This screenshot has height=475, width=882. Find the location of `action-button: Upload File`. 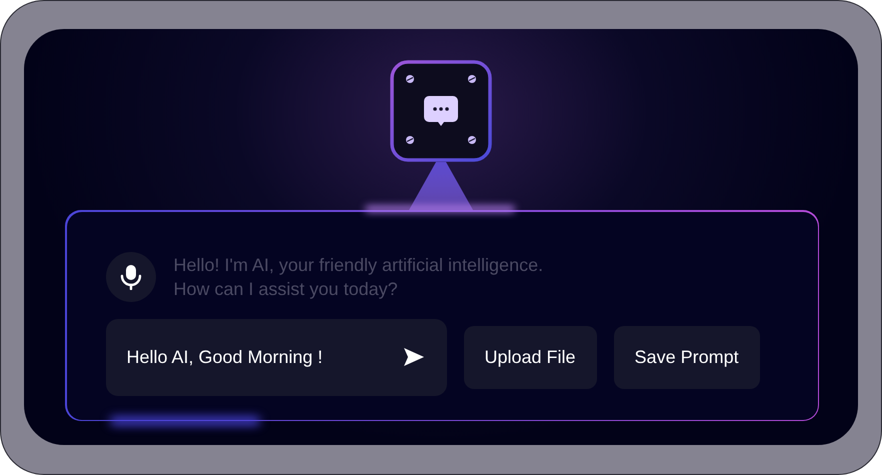

action-button: Upload File is located at coordinates (530, 357).